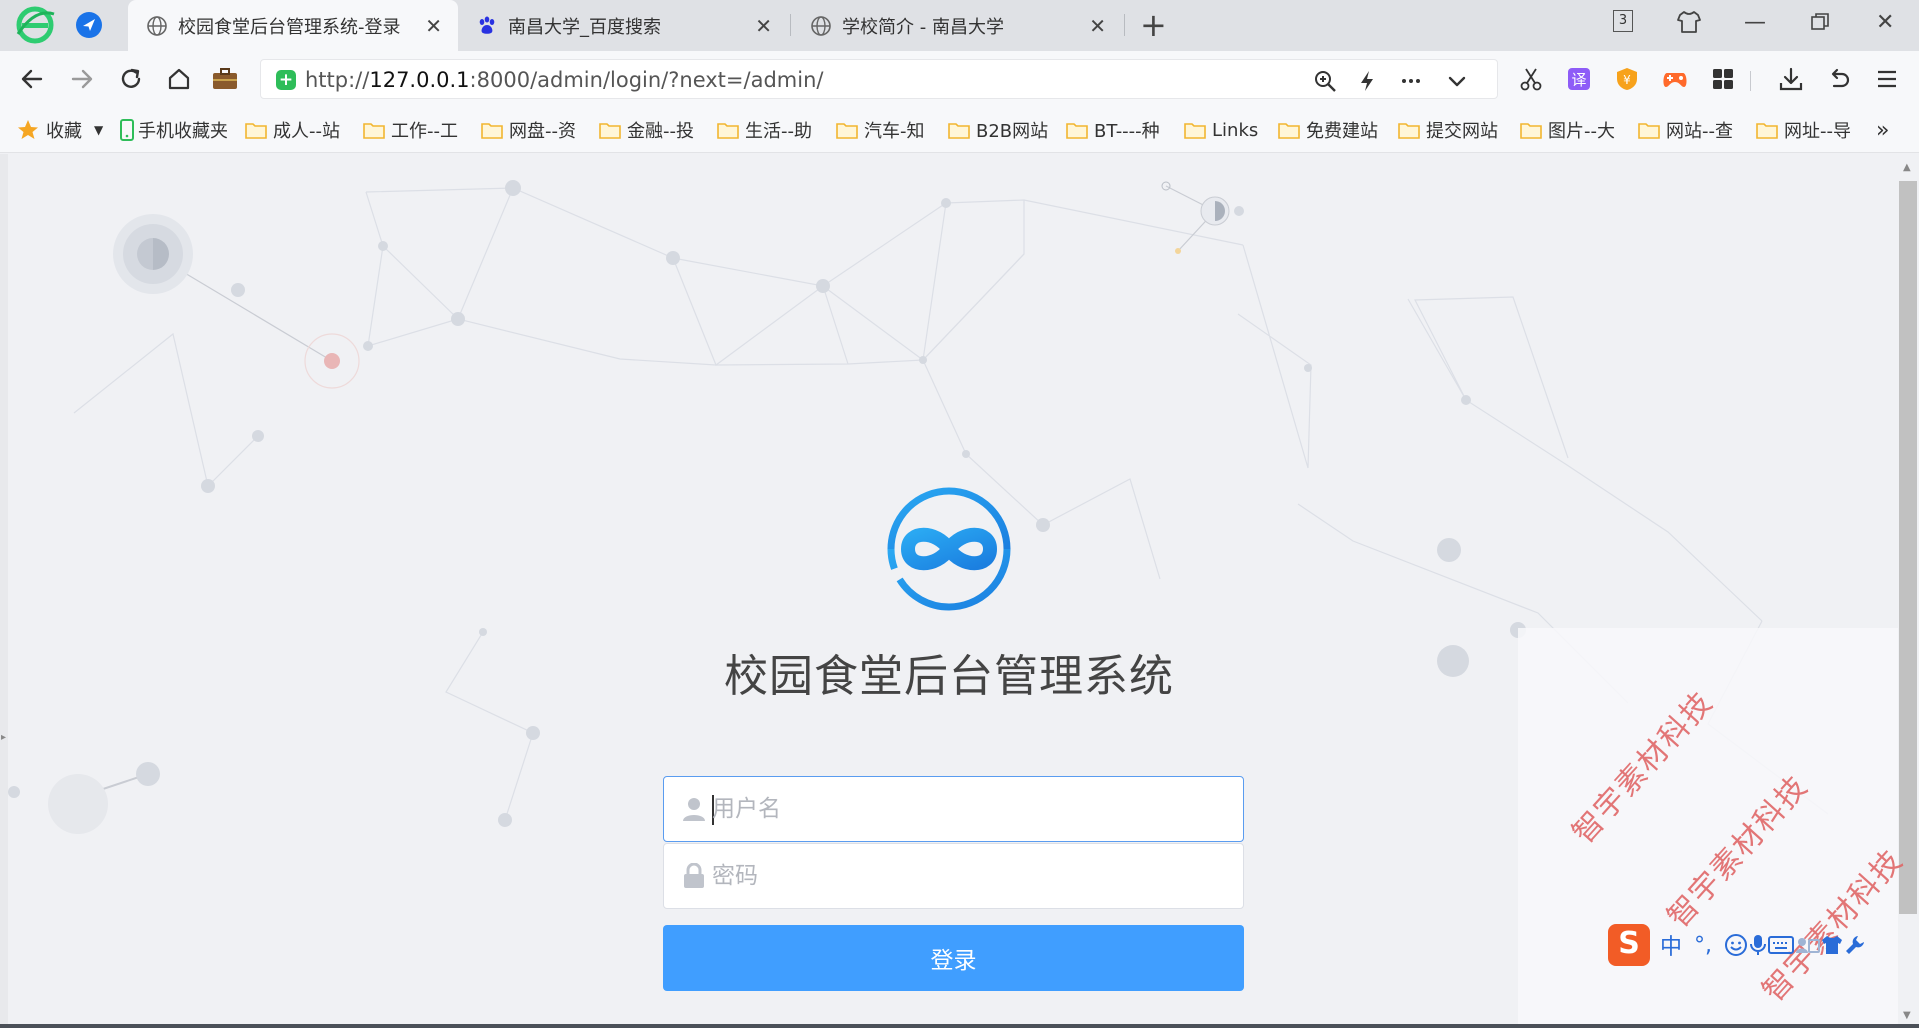 The height and width of the screenshot is (1028, 1919). Describe the element at coordinates (1723, 79) in the screenshot. I see `apps-grid-icon` at that location.